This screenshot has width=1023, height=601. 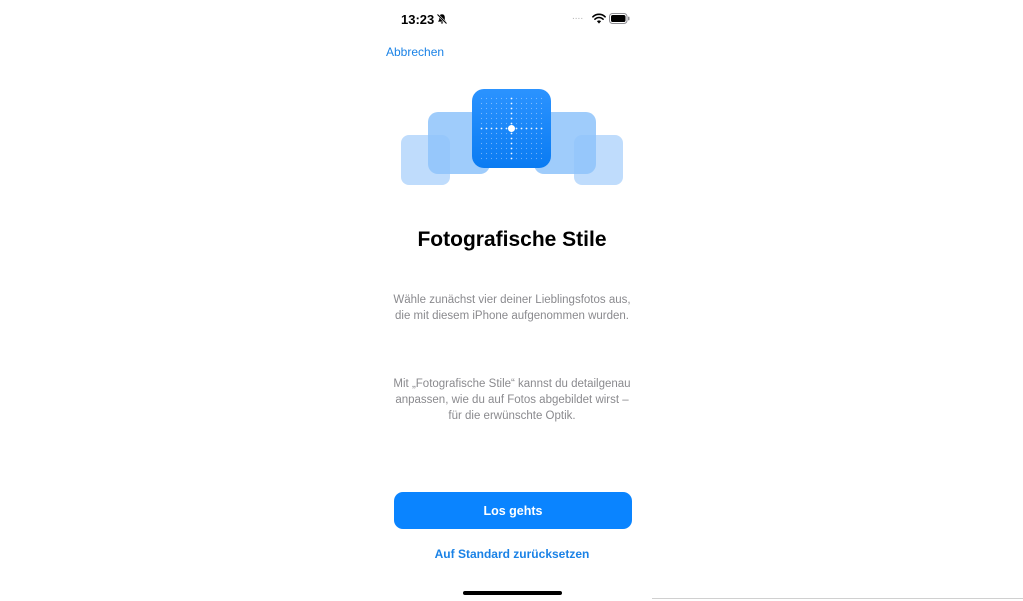 I want to click on photographic-styles-grid-icon, so click(x=512, y=137).